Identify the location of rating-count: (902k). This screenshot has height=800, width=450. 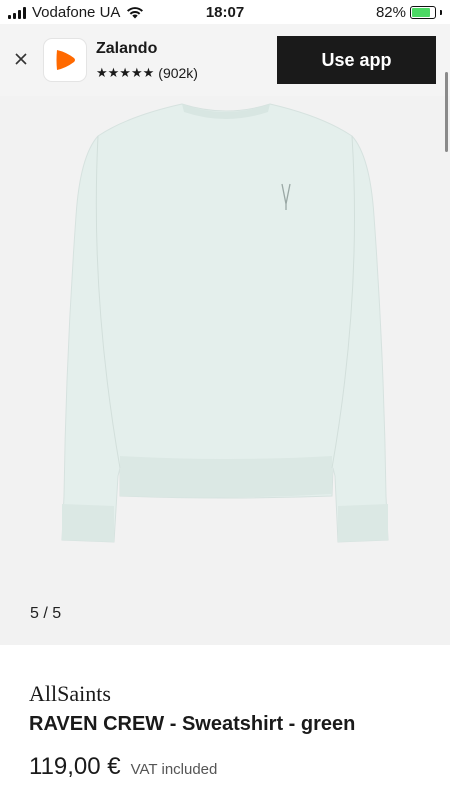
(178, 73).